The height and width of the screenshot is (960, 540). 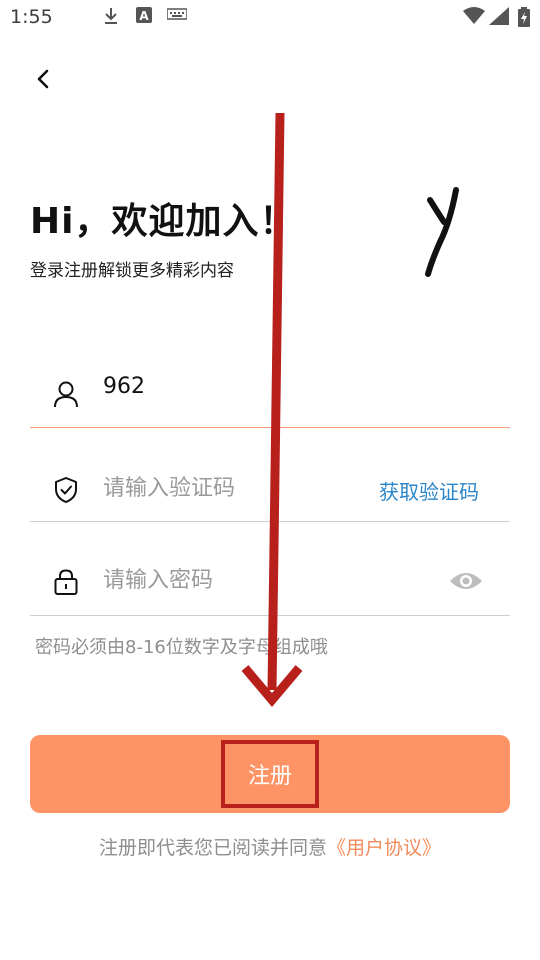 I want to click on get-code-button: 获取验证码, so click(x=429, y=490).